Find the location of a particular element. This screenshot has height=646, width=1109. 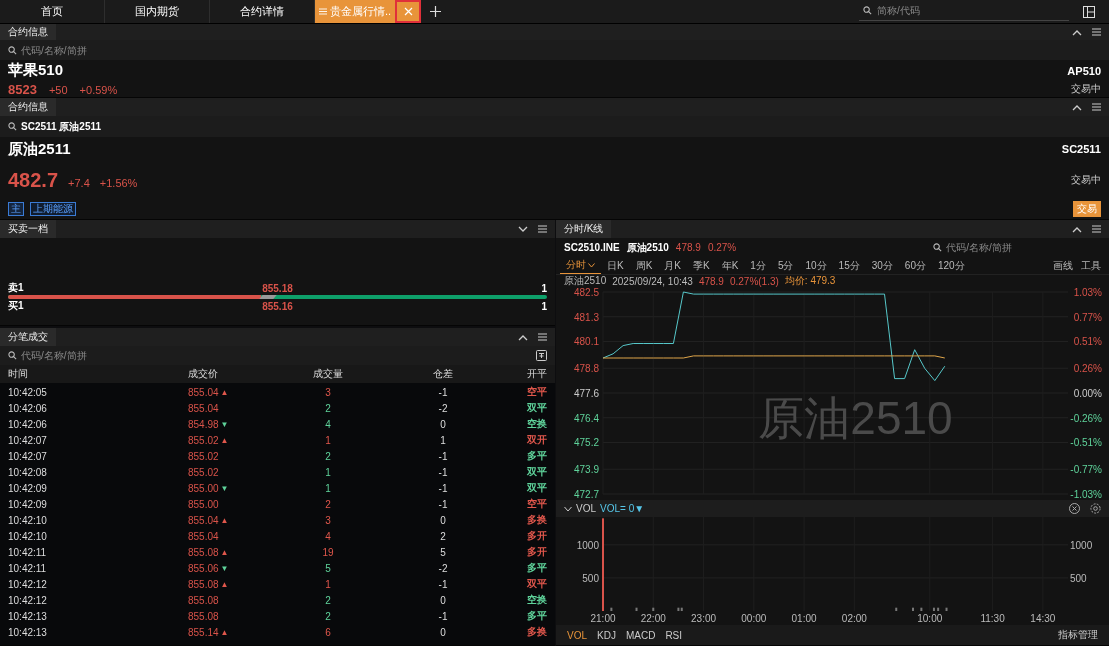

close-icon is located at coordinates (1074, 508).